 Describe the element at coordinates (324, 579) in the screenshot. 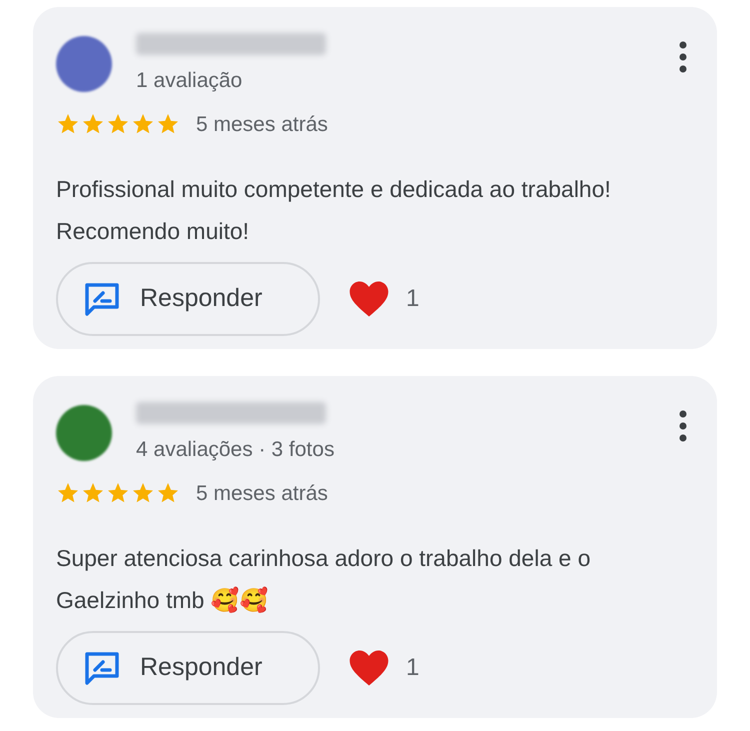

I see `review-text: Super atenciosa carinhosa adoro o trabalho dela e o Gaelzinho tmb 🥰🥰` at that location.